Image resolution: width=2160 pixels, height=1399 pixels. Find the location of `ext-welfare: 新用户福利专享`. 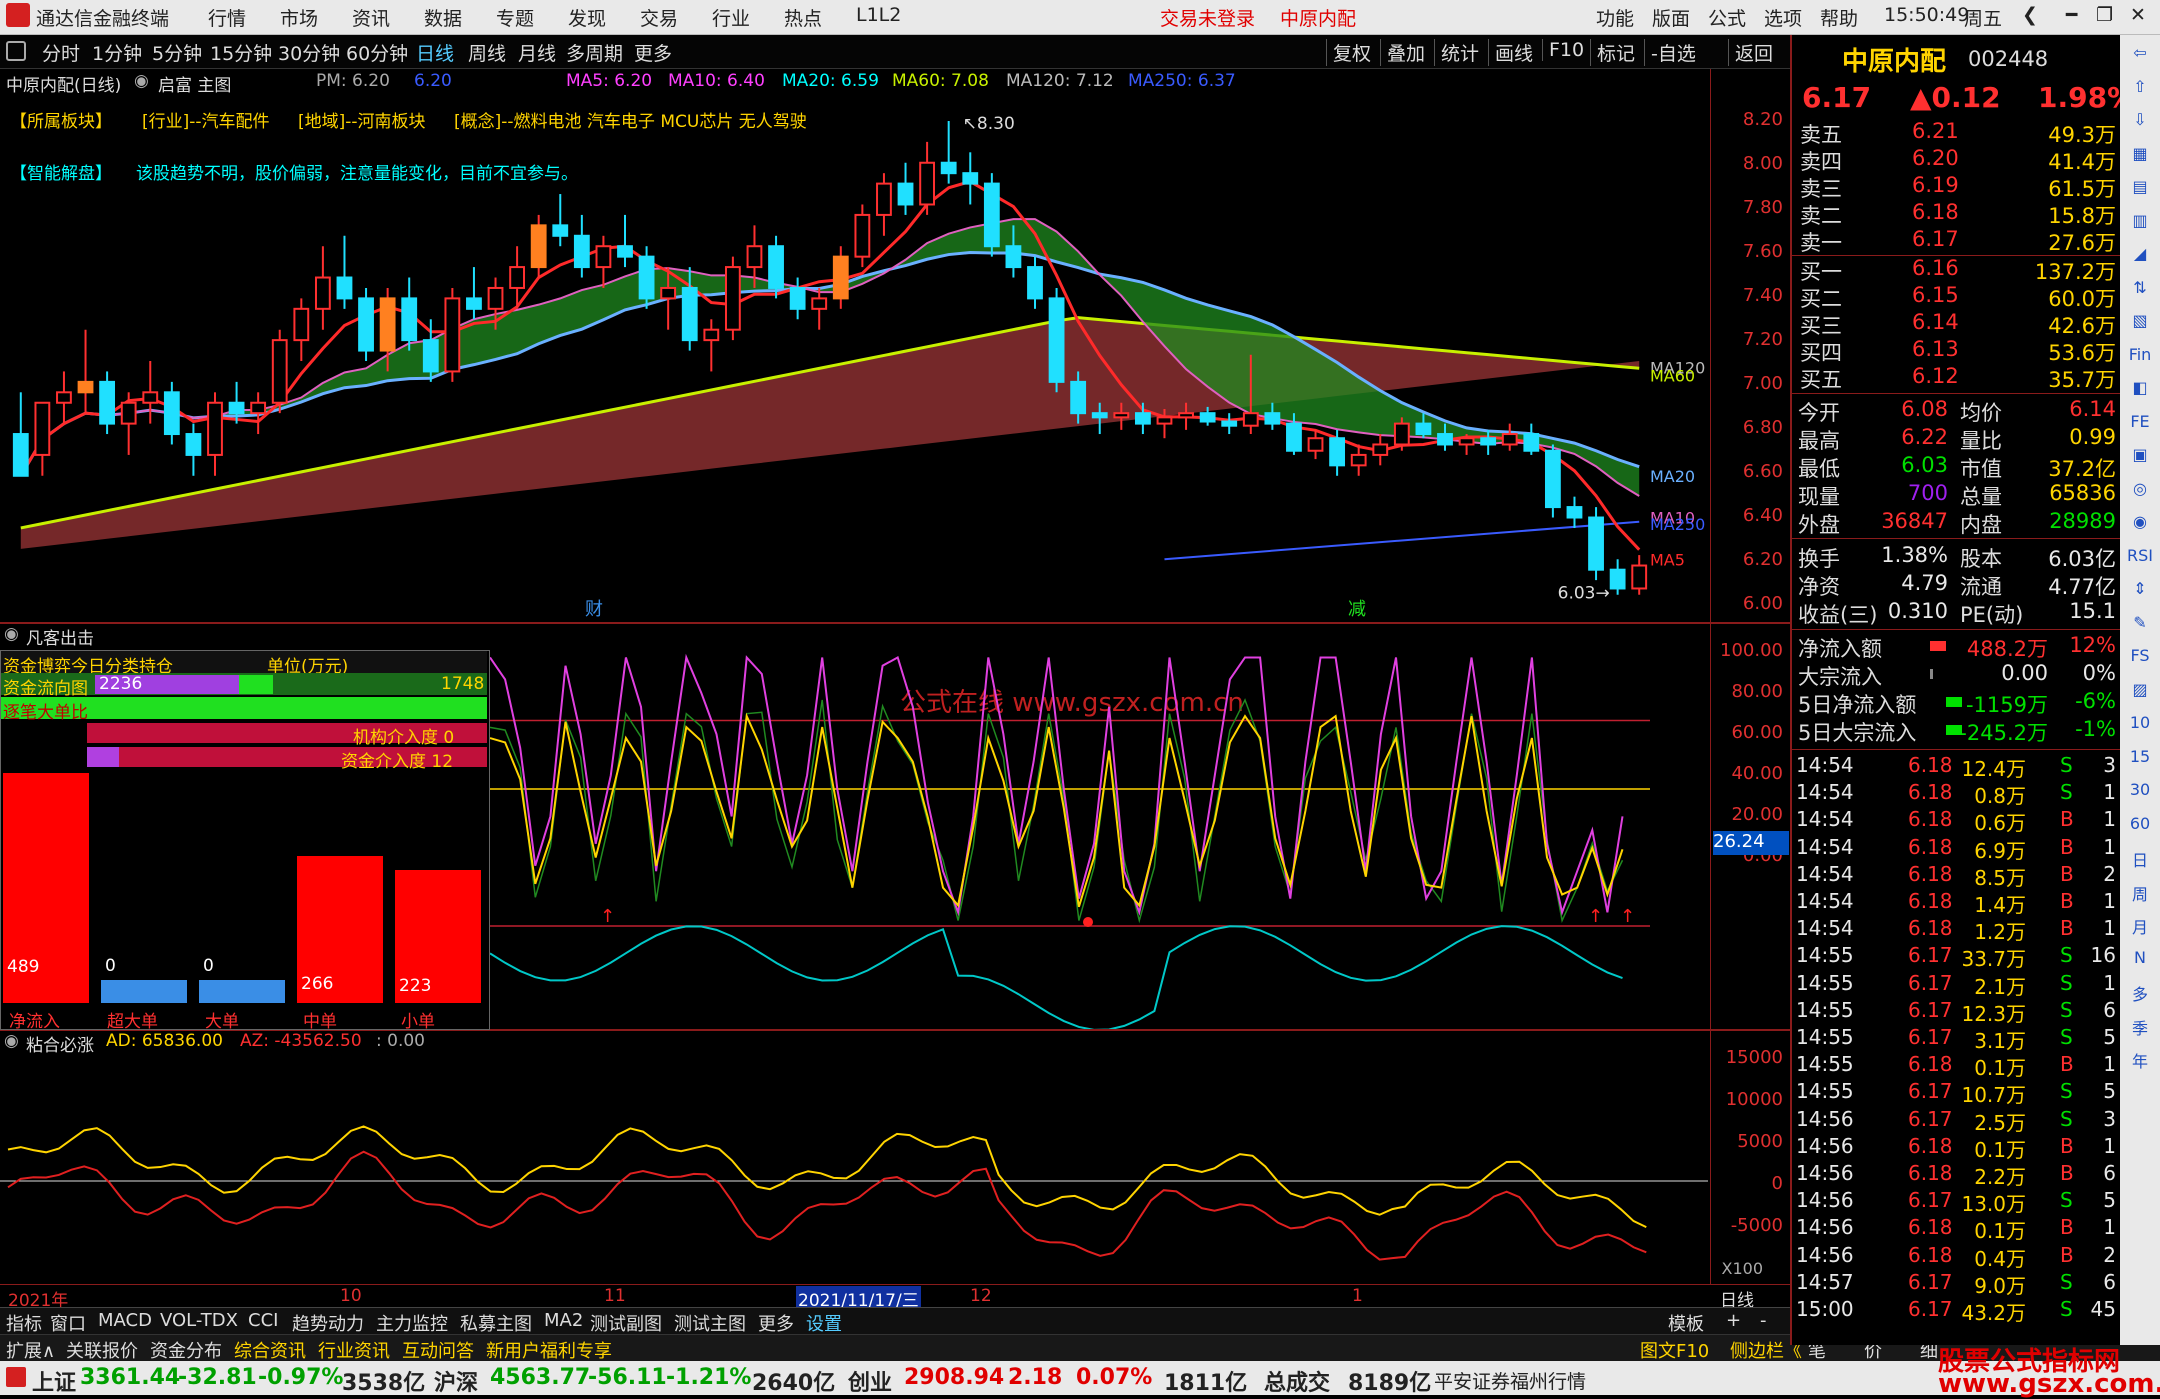

ext-welfare: 新用户福利专享 is located at coordinates (549, 1350).